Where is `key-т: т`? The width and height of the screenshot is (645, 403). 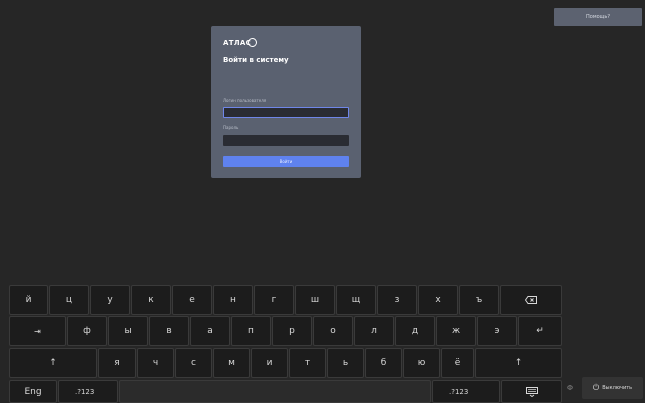 key-т: т is located at coordinates (307, 363).